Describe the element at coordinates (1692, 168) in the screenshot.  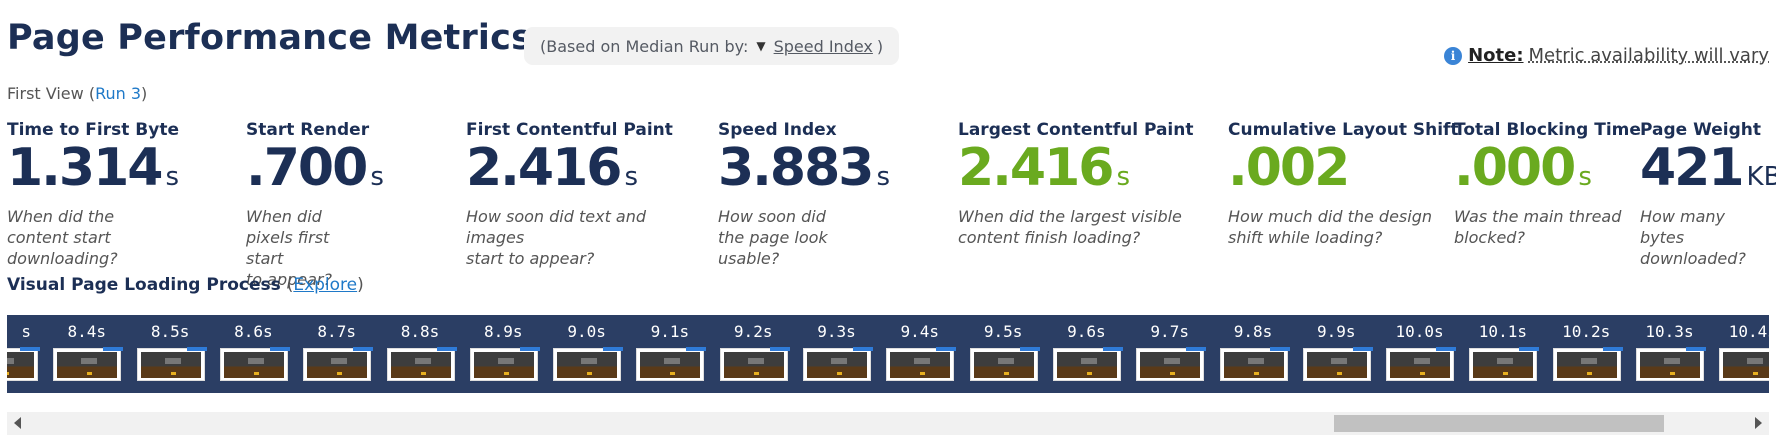
I see `metric-number: 421` at that location.